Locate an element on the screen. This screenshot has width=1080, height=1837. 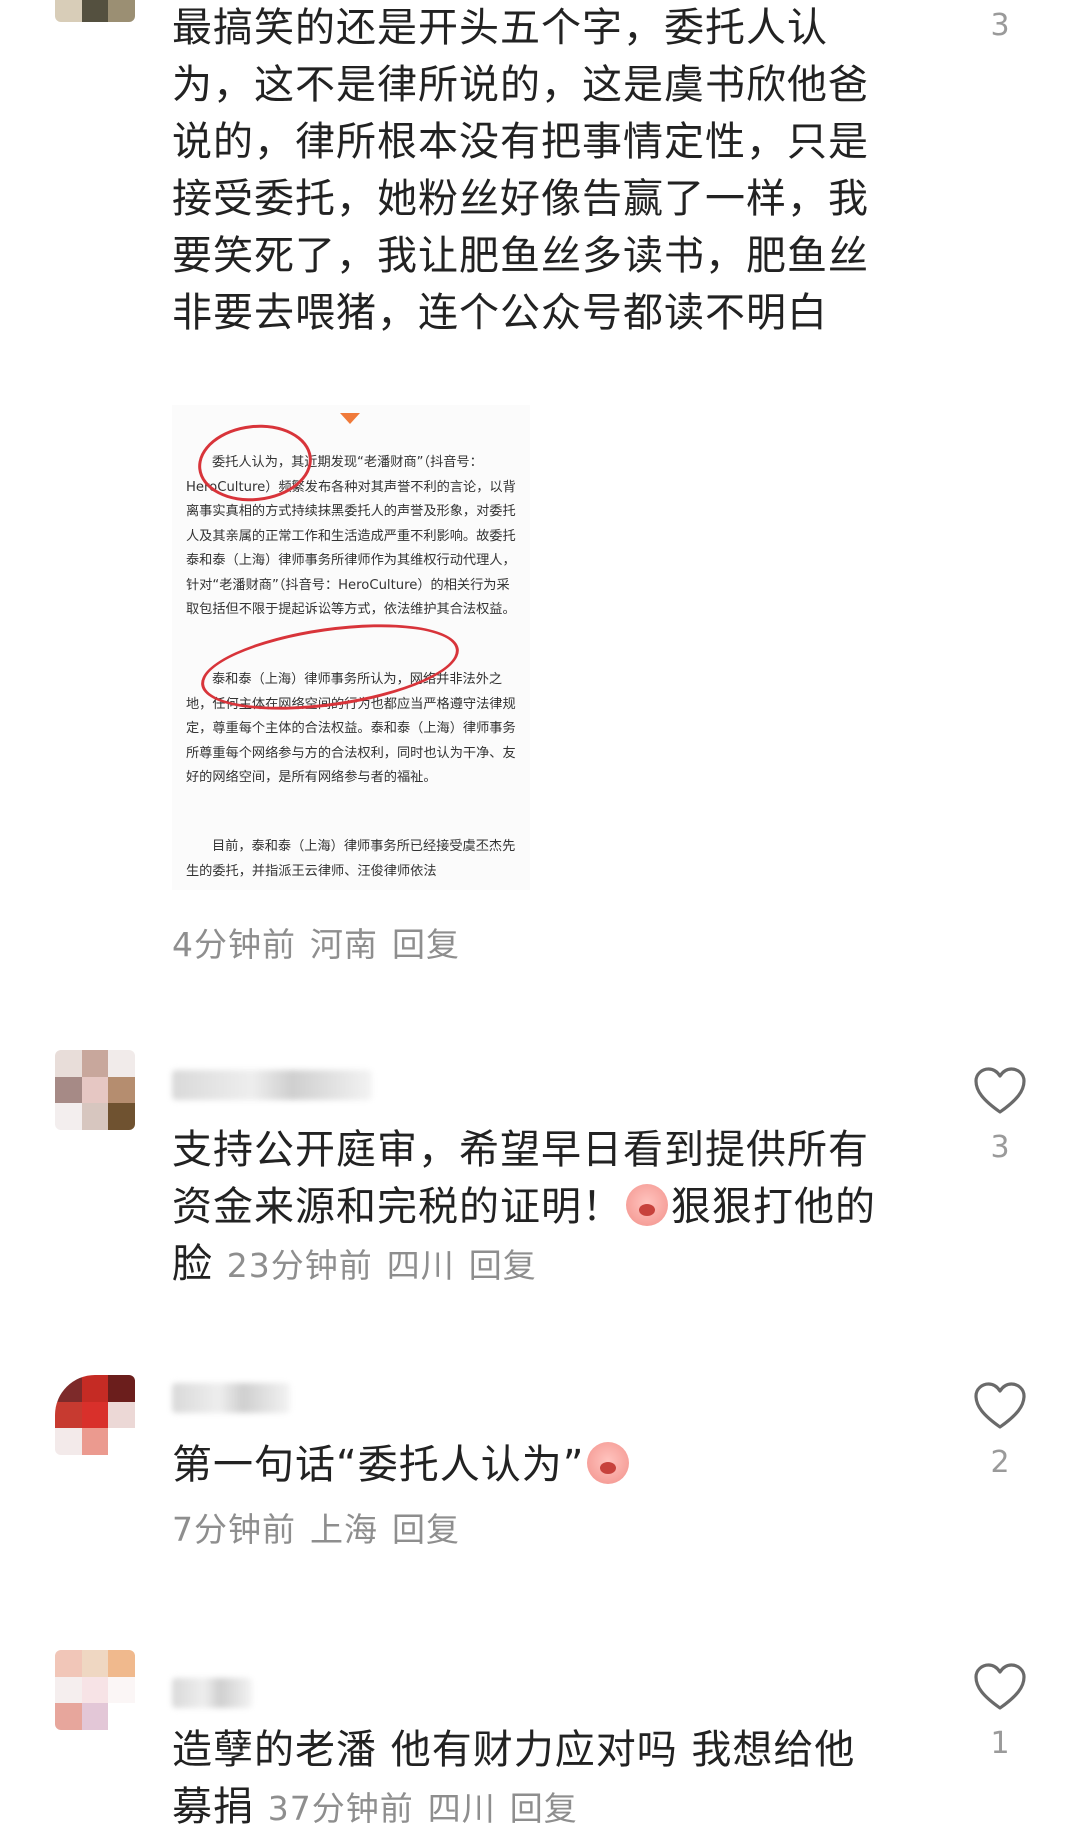
crying-face-icon is located at coordinates (608, 1463).